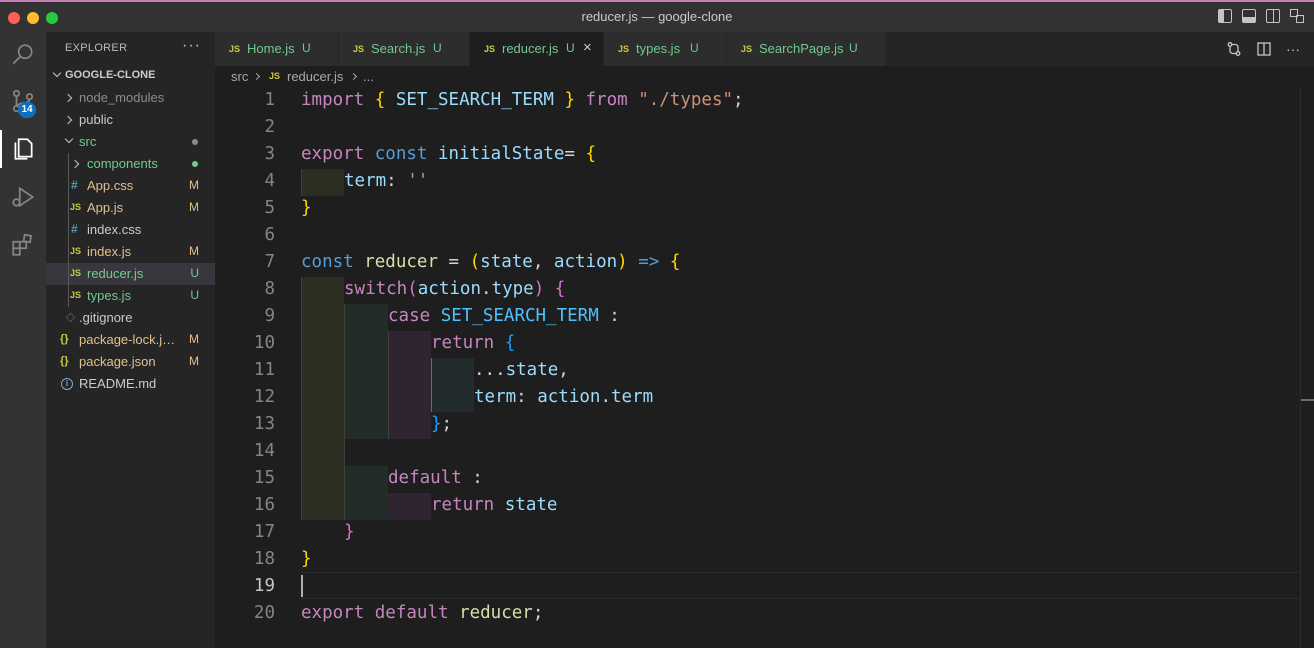 This screenshot has height=648, width=1314. What do you see at coordinates (801, 48) in the screenshot?
I see `tab-label: SearchPage.js` at bounding box center [801, 48].